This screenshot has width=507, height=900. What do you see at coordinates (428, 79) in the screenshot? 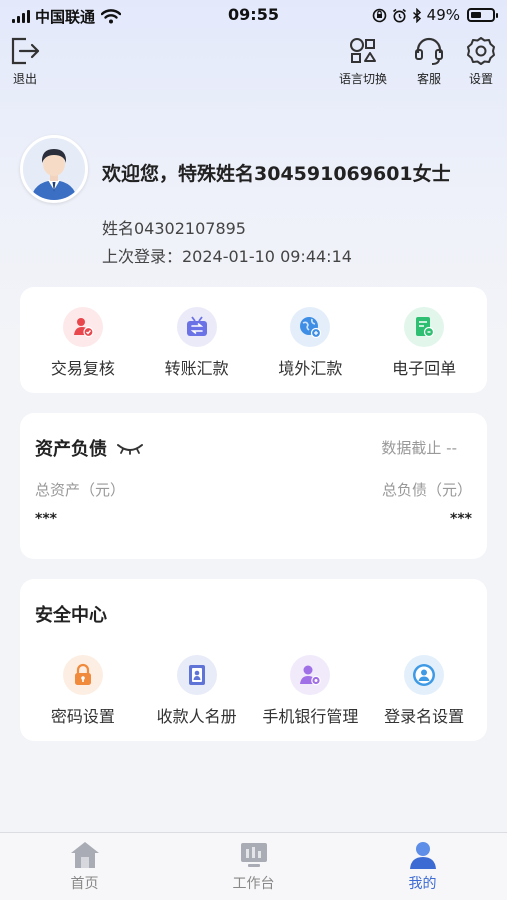
I see `customer-service-label: 客服` at bounding box center [428, 79].